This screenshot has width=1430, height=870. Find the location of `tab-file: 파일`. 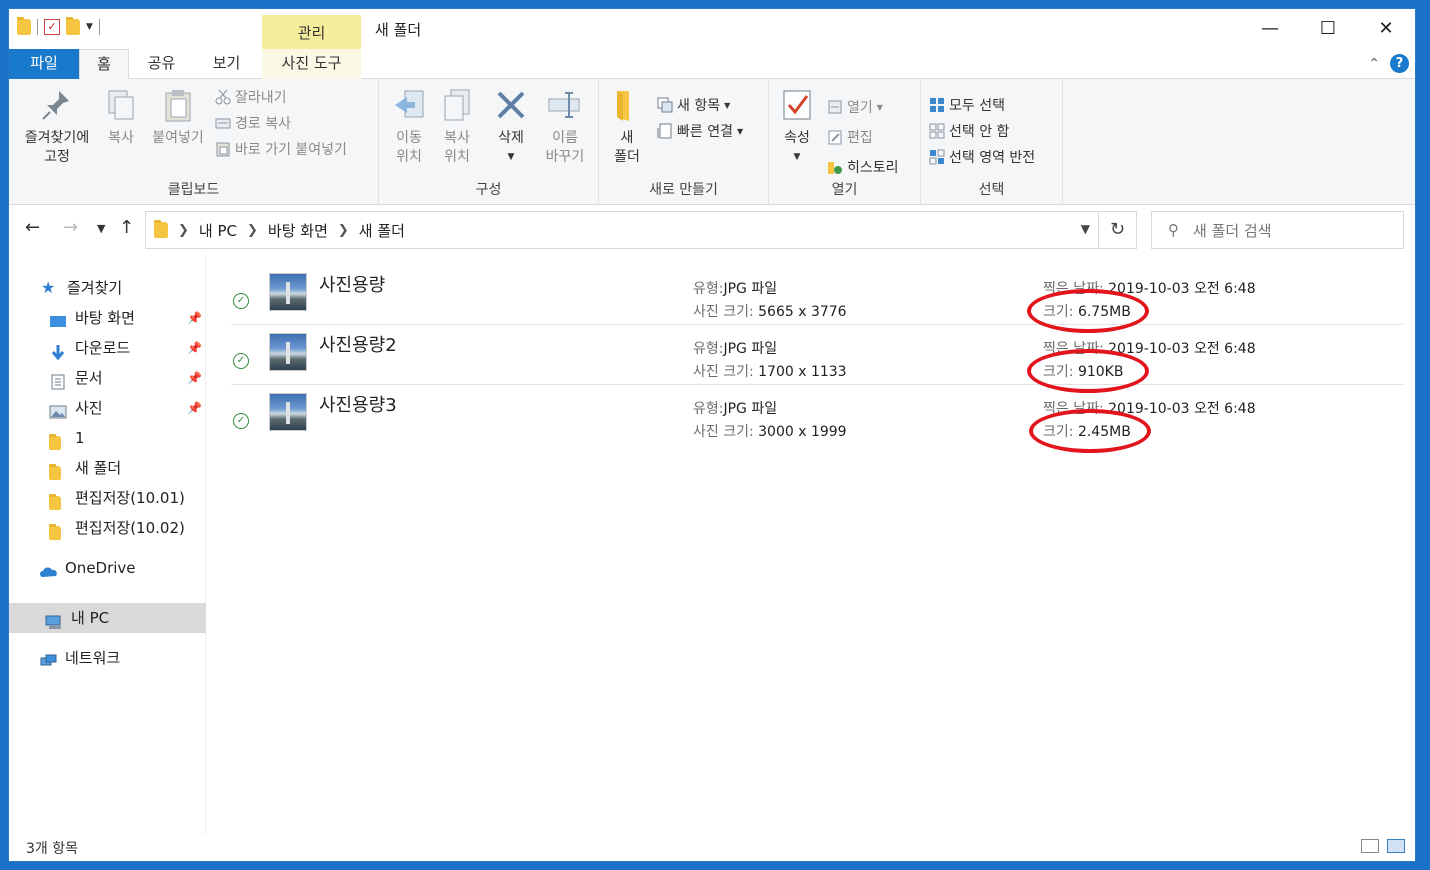

tab-file: 파일 is located at coordinates (44, 64).